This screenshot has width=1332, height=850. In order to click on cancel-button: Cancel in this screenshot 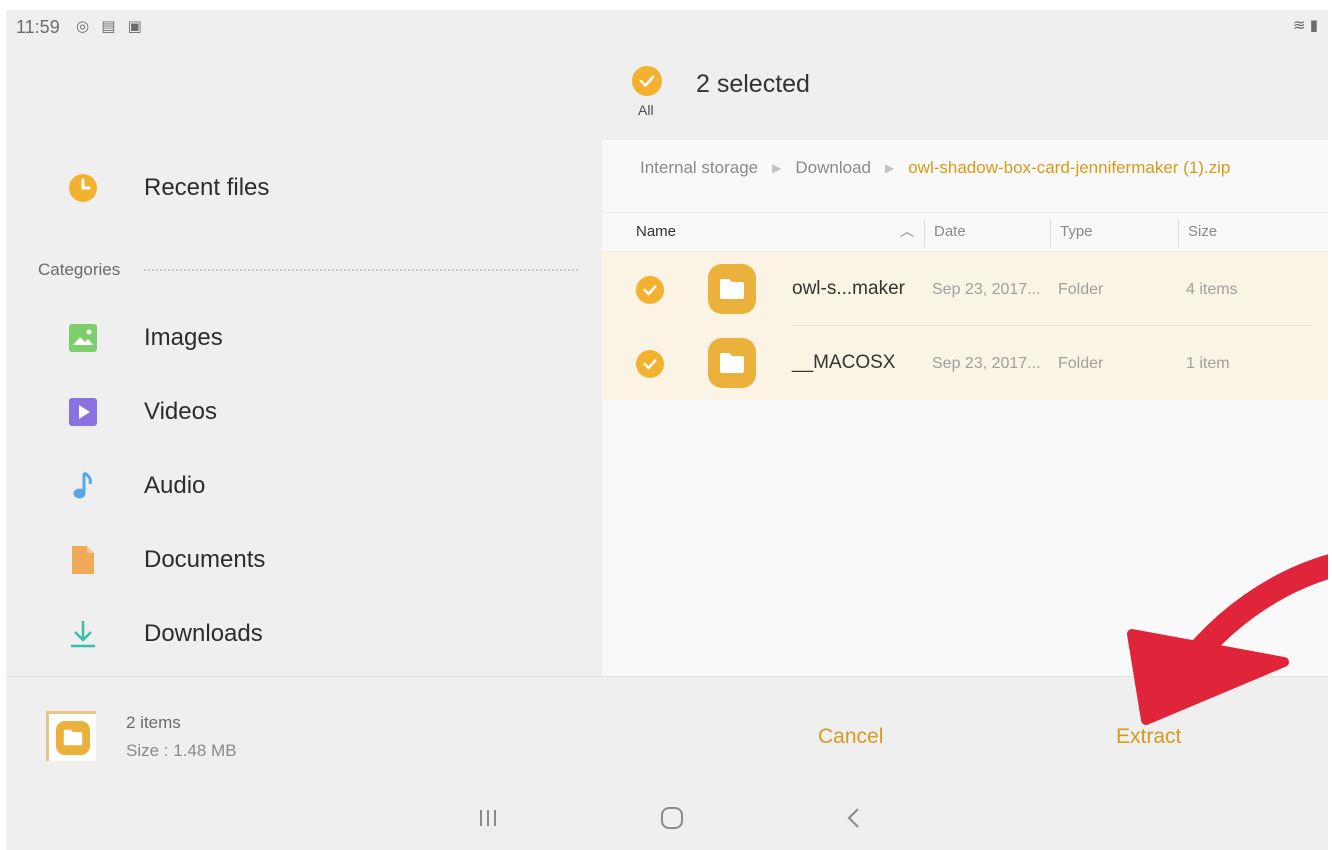, I will do `click(850, 737)`.